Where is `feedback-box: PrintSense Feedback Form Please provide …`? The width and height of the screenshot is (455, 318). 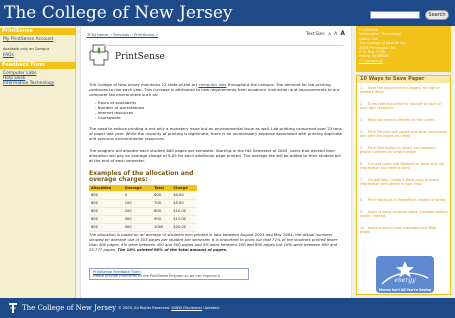 feedback-box: PrintSense Feedback Form Please provide … is located at coordinates (169, 274).